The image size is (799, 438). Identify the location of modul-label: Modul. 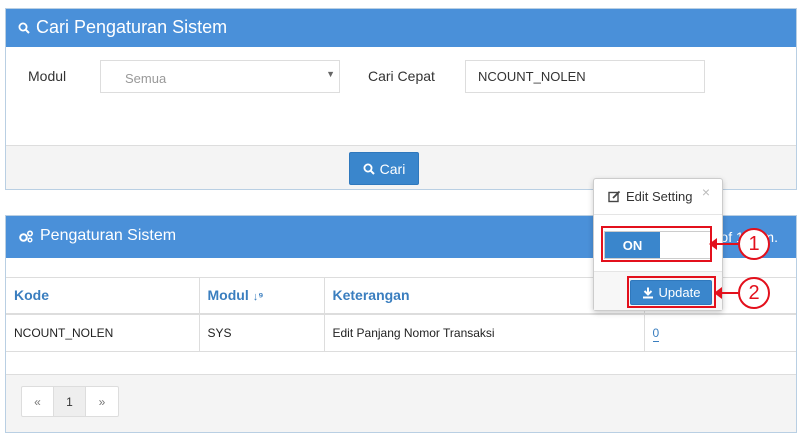
(47, 76).